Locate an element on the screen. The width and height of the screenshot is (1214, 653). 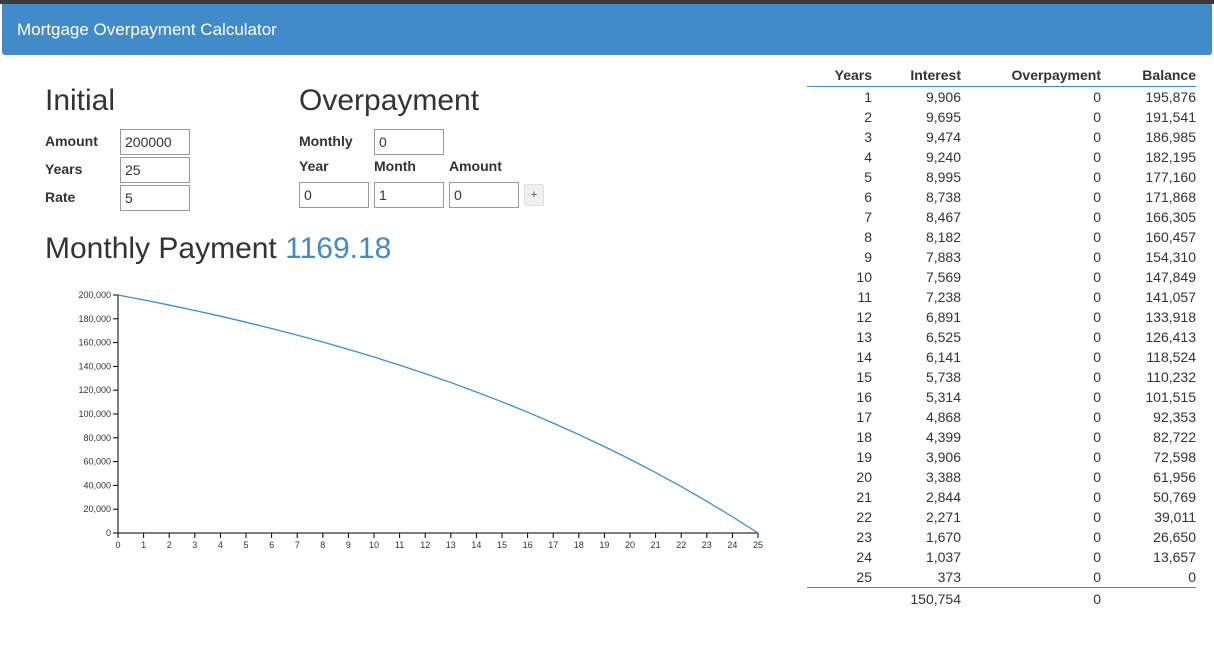
col-header-years: Years is located at coordinates (839, 75).